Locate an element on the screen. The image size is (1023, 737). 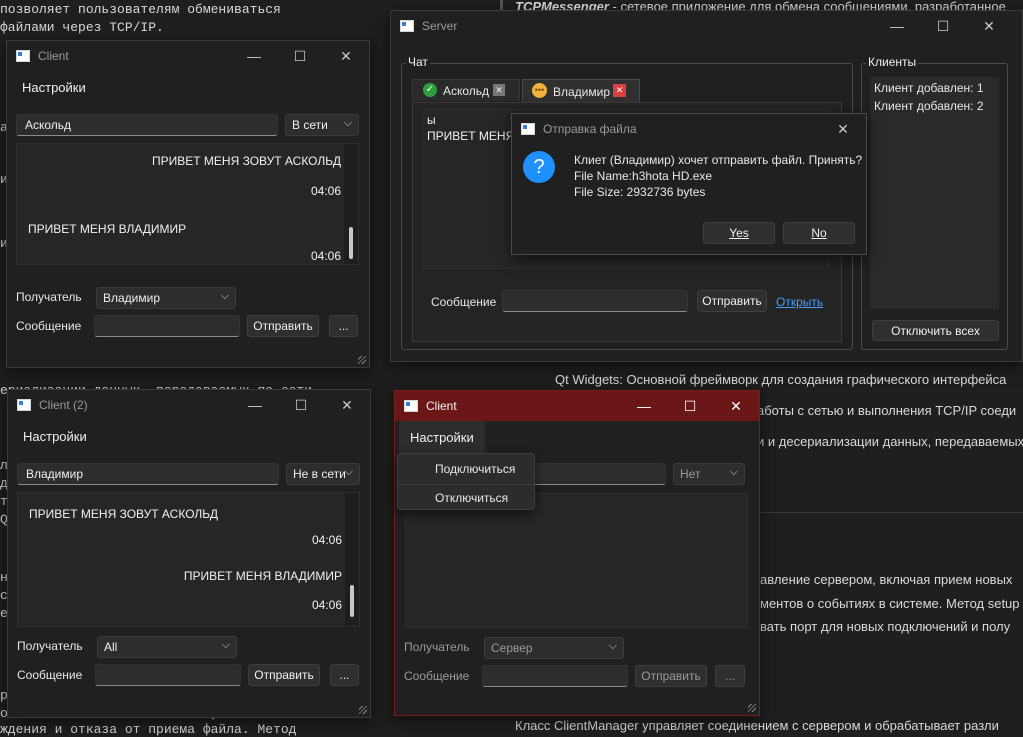
status-combo: Нет ⌵ is located at coordinates (709, 474).